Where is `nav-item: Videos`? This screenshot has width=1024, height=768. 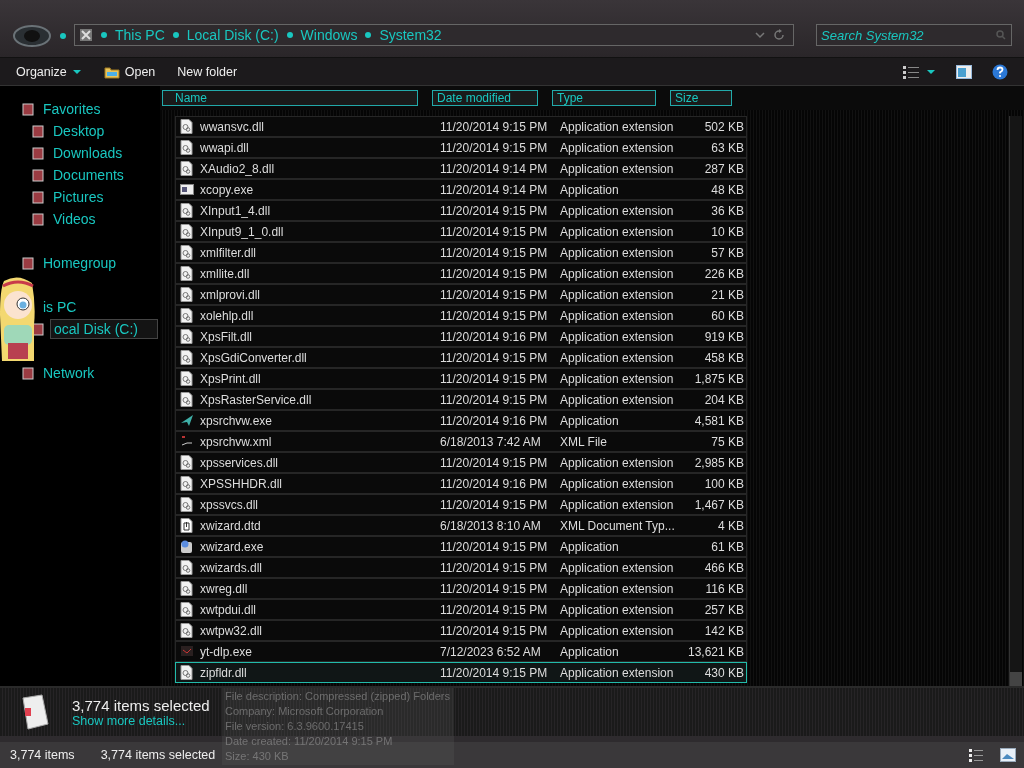 nav-item: Videos is located at coordinates (74, 219).